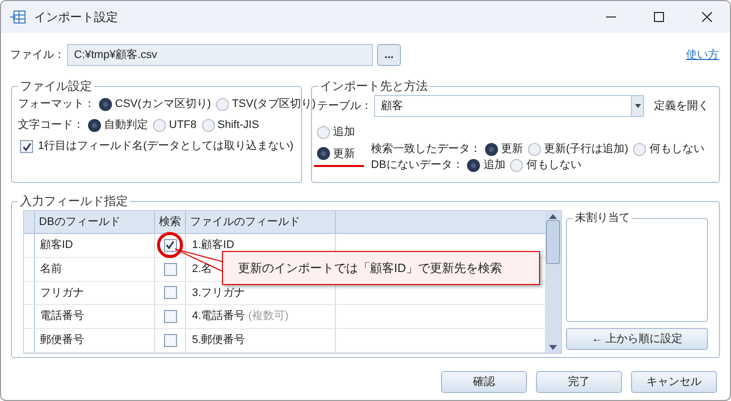  I want to click on table-cell: 電話番号, so click(95, 316).